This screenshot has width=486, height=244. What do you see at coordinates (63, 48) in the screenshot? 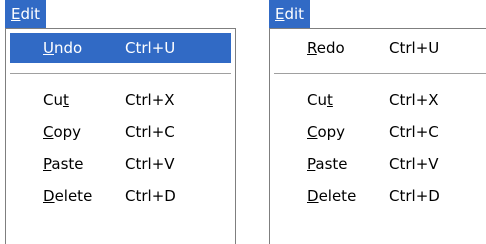
I see `menu-item-label: Undo` at bounding box center [63, 48].